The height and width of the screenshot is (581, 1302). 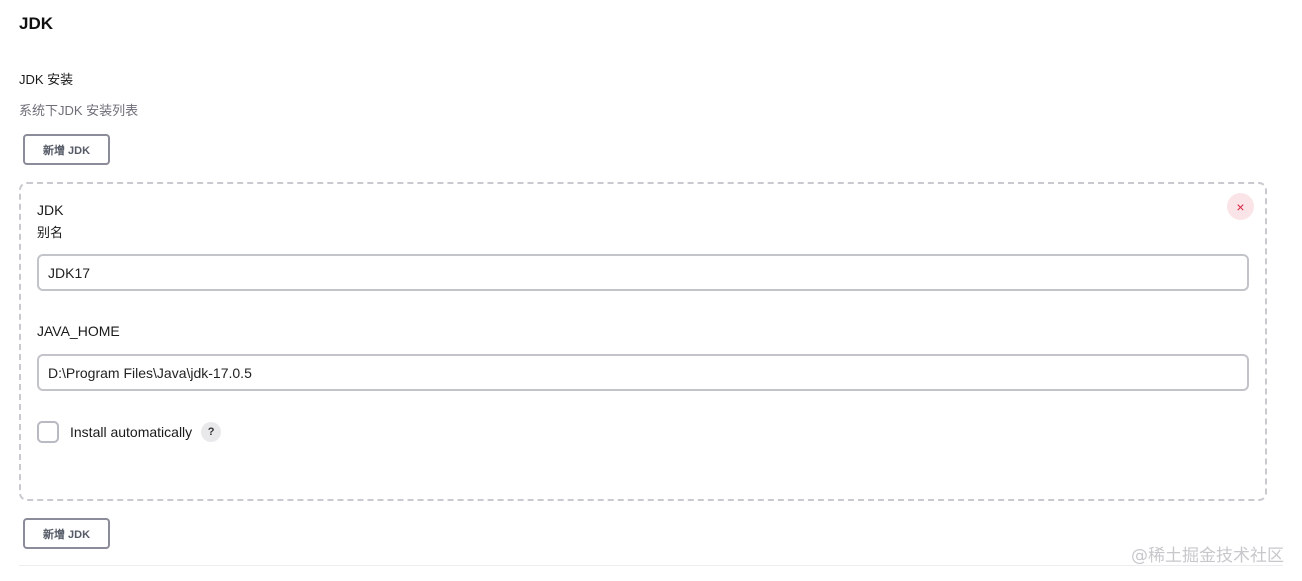 I want to click on install-automatically-label: Install automatically, so click(x=131, y=432).